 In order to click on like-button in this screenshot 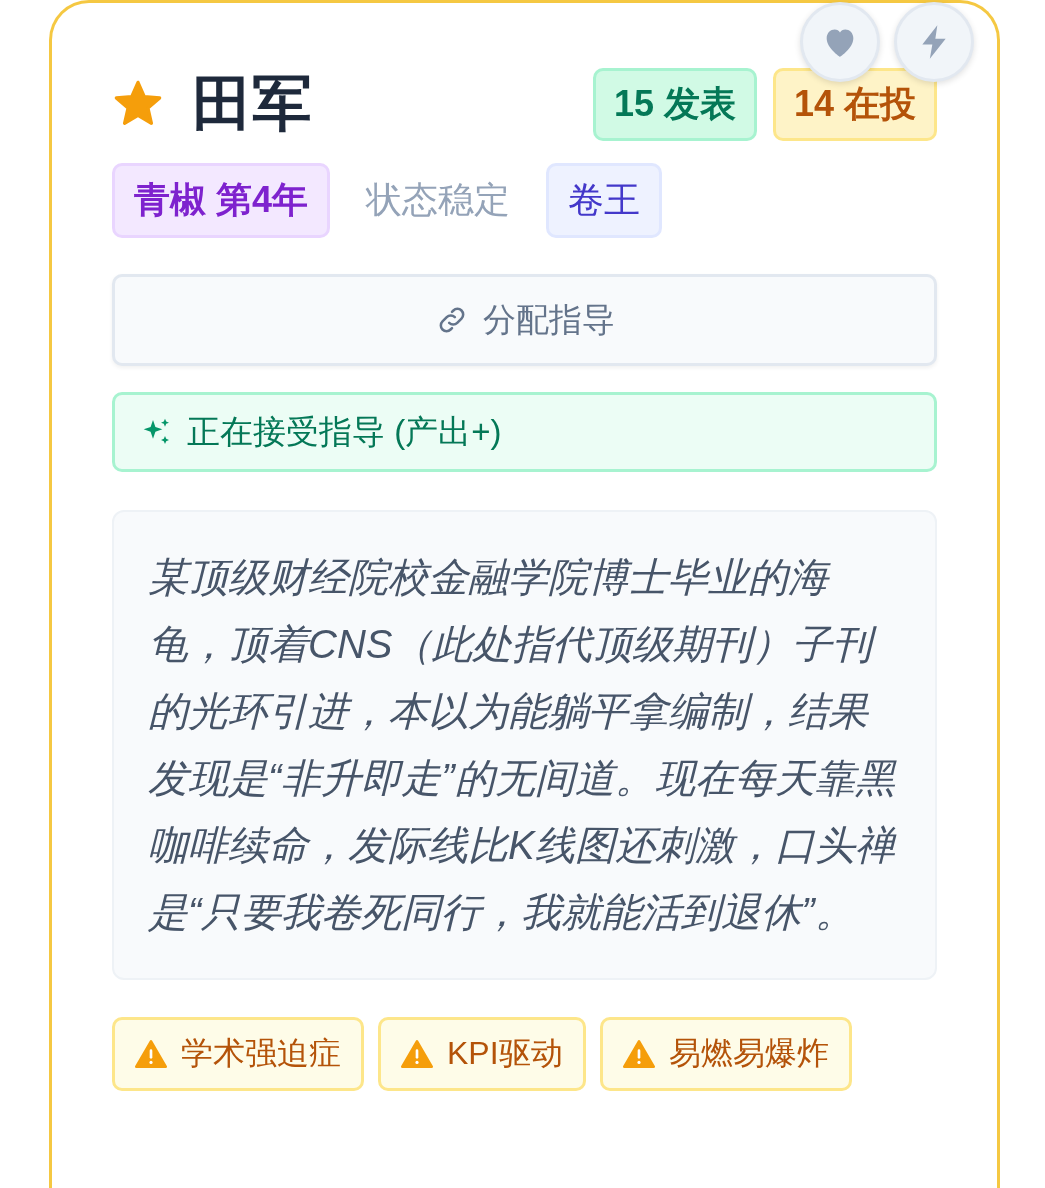, I will do `click(840, 42)`.